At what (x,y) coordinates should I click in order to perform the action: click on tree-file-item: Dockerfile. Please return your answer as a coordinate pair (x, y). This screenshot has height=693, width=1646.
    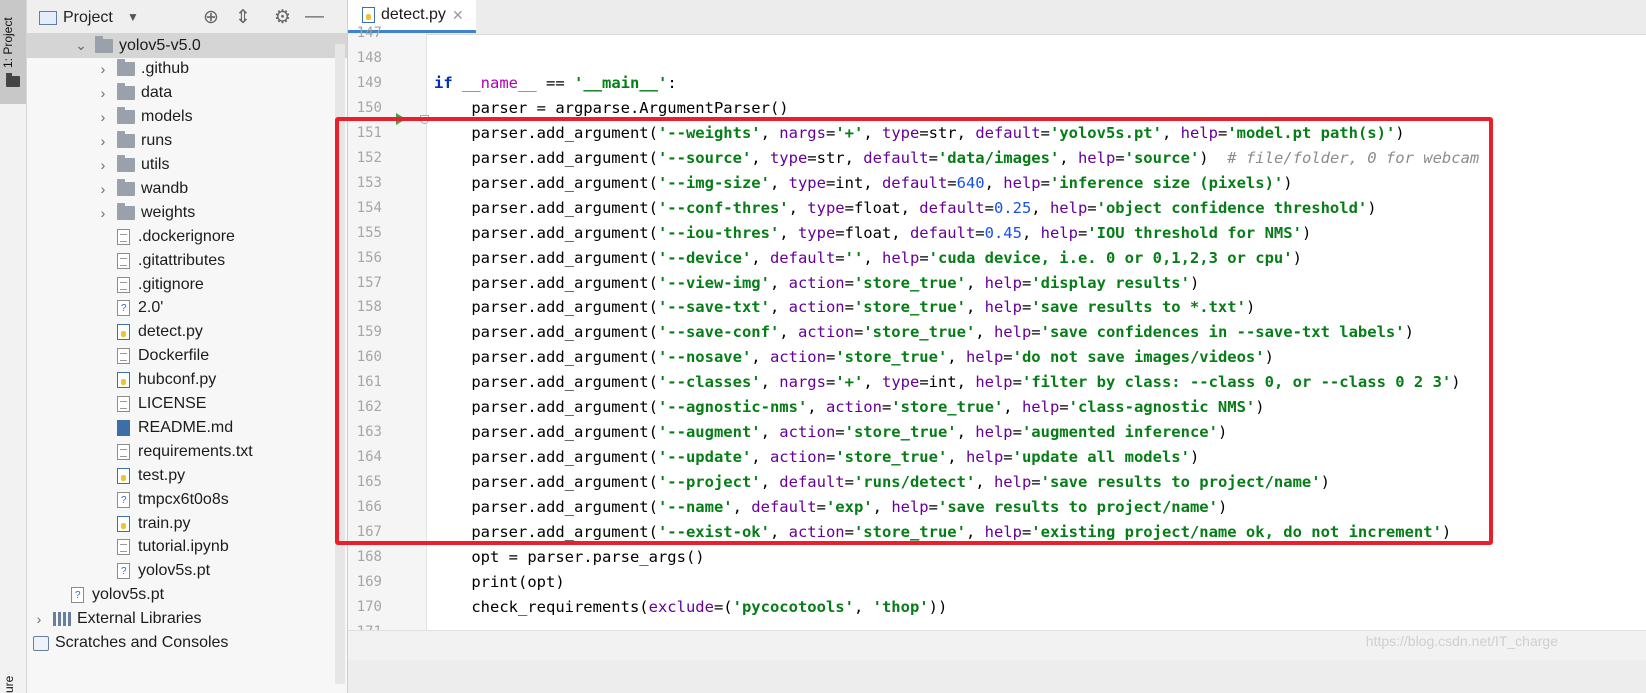
    Looking at the image, I should click on (163, 356).